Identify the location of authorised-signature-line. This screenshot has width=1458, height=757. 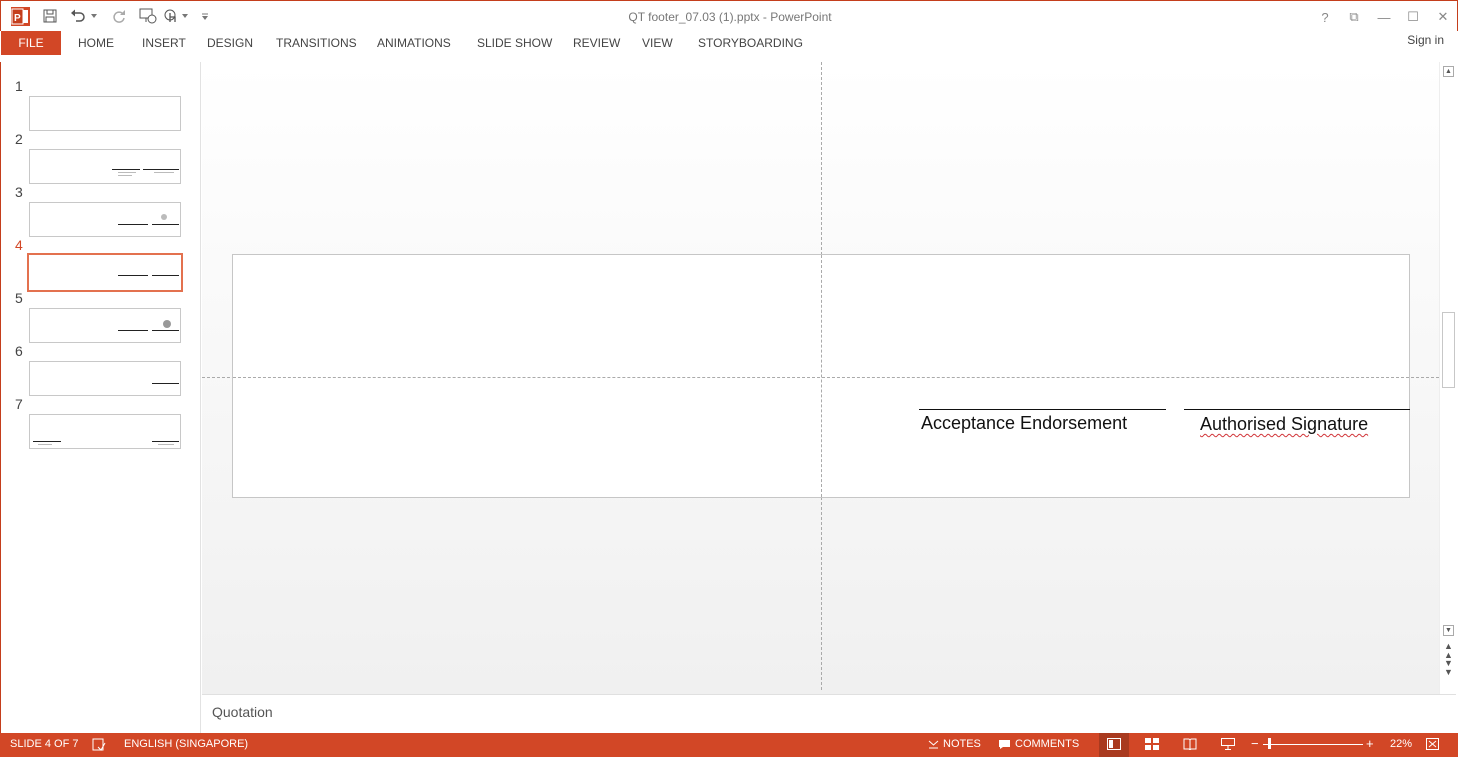
(1297, 409).